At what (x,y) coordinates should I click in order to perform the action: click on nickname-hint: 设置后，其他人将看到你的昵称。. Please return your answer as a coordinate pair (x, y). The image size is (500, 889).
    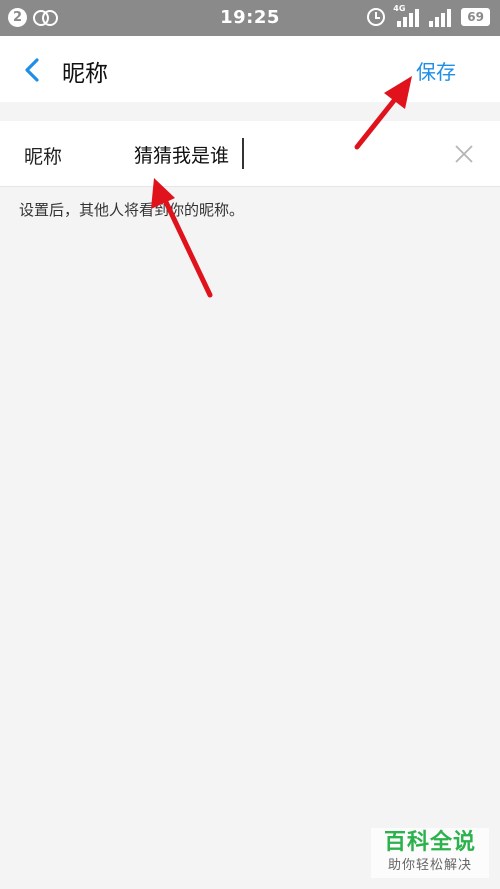
    Looking at the image, I should click on (132, 210).